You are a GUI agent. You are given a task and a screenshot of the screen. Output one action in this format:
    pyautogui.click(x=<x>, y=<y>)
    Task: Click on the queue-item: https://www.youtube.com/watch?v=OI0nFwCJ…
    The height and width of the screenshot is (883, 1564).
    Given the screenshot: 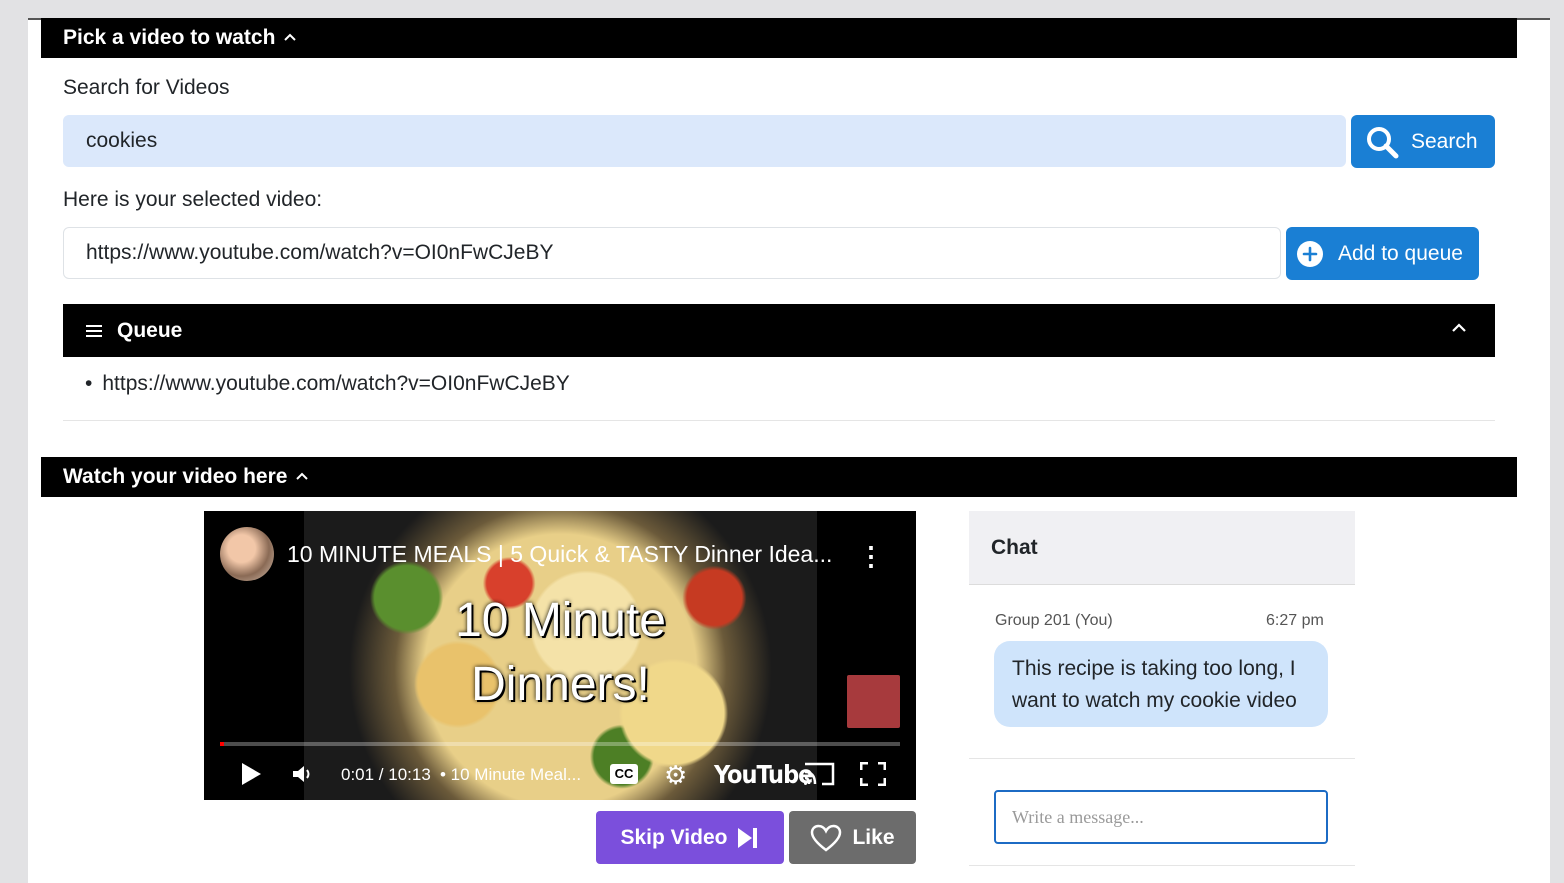 What is the action you would take?
    pyautogui.click(x=327, y=384)
    